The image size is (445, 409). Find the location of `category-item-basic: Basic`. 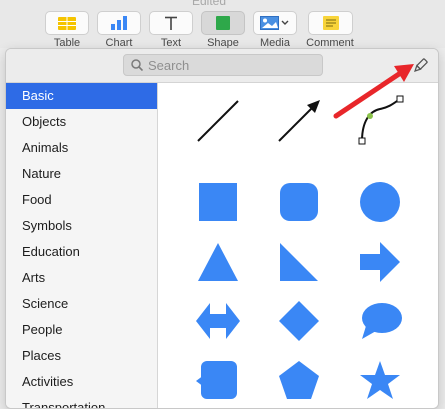

category-item-basic: Basic is located at coordinates (81, 96).